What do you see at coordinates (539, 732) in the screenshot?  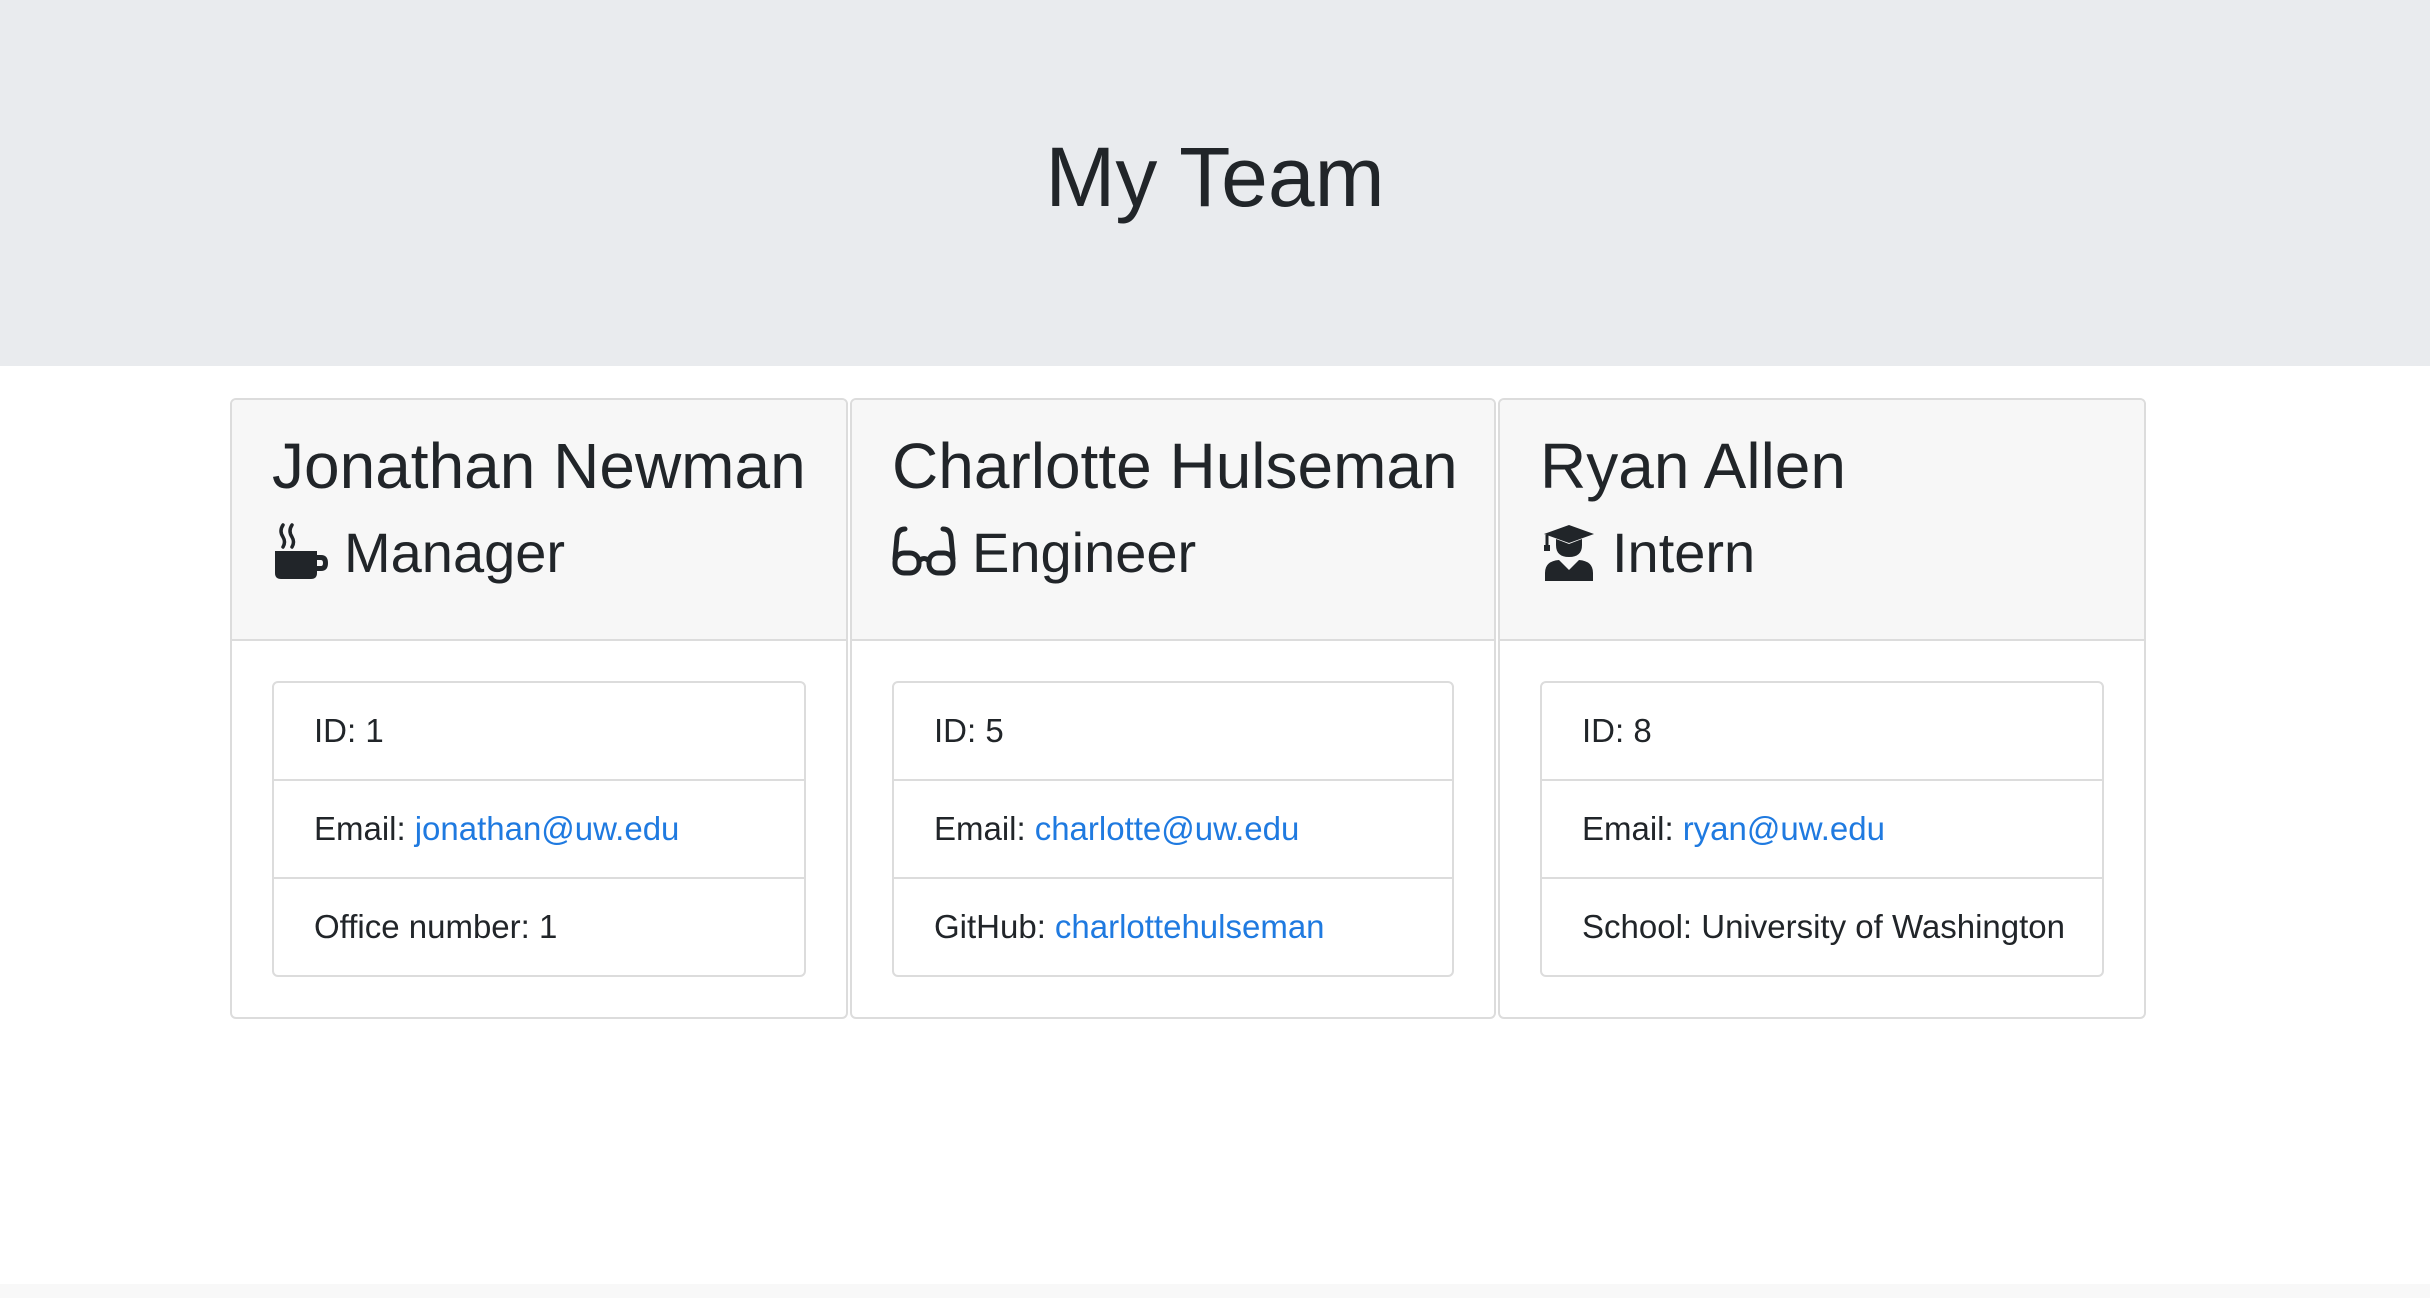 I see `id-item: ID: 1` at bounding box center [539, 732].